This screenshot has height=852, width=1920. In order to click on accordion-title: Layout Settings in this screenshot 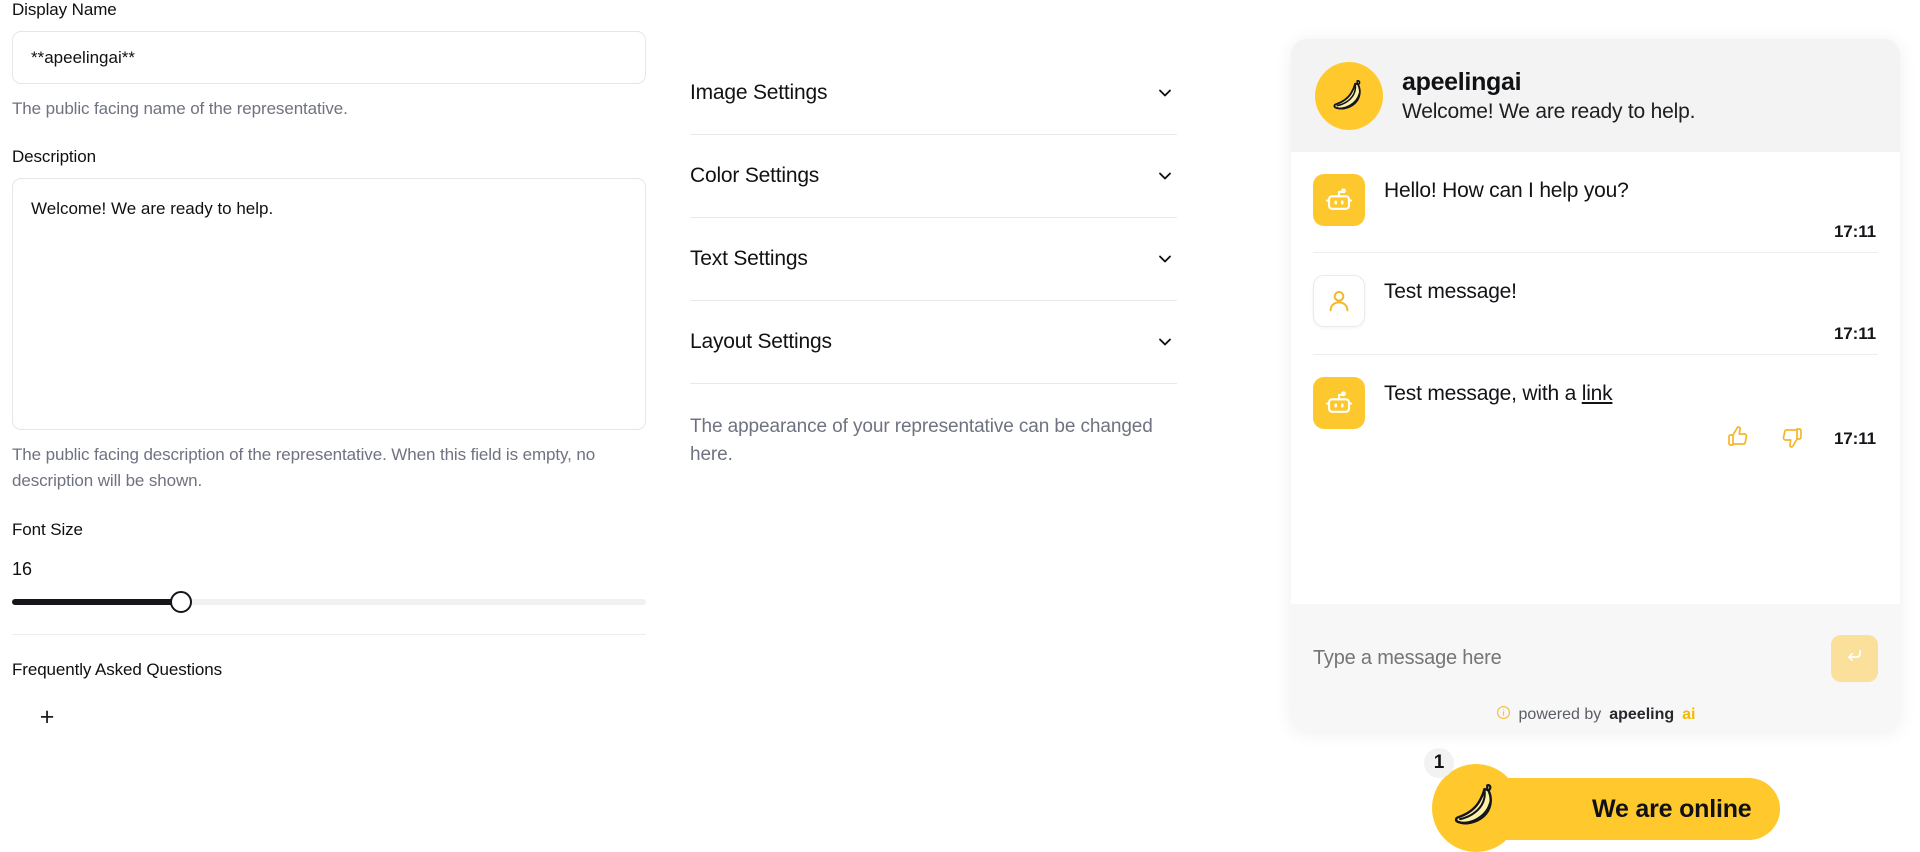, I will do `click(761, 341)`.